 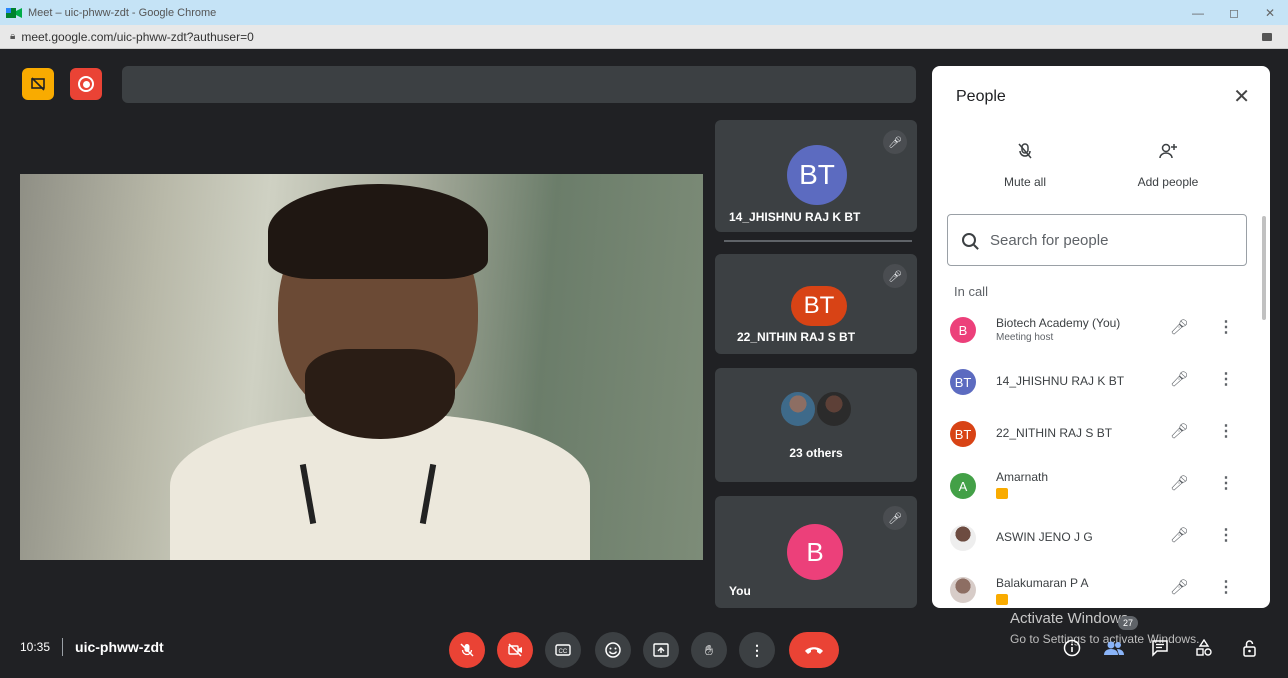 What do you see at coordinates (519, 84) in the screenshot?
I see `top-info-bar` at bounding box center [519, 84].